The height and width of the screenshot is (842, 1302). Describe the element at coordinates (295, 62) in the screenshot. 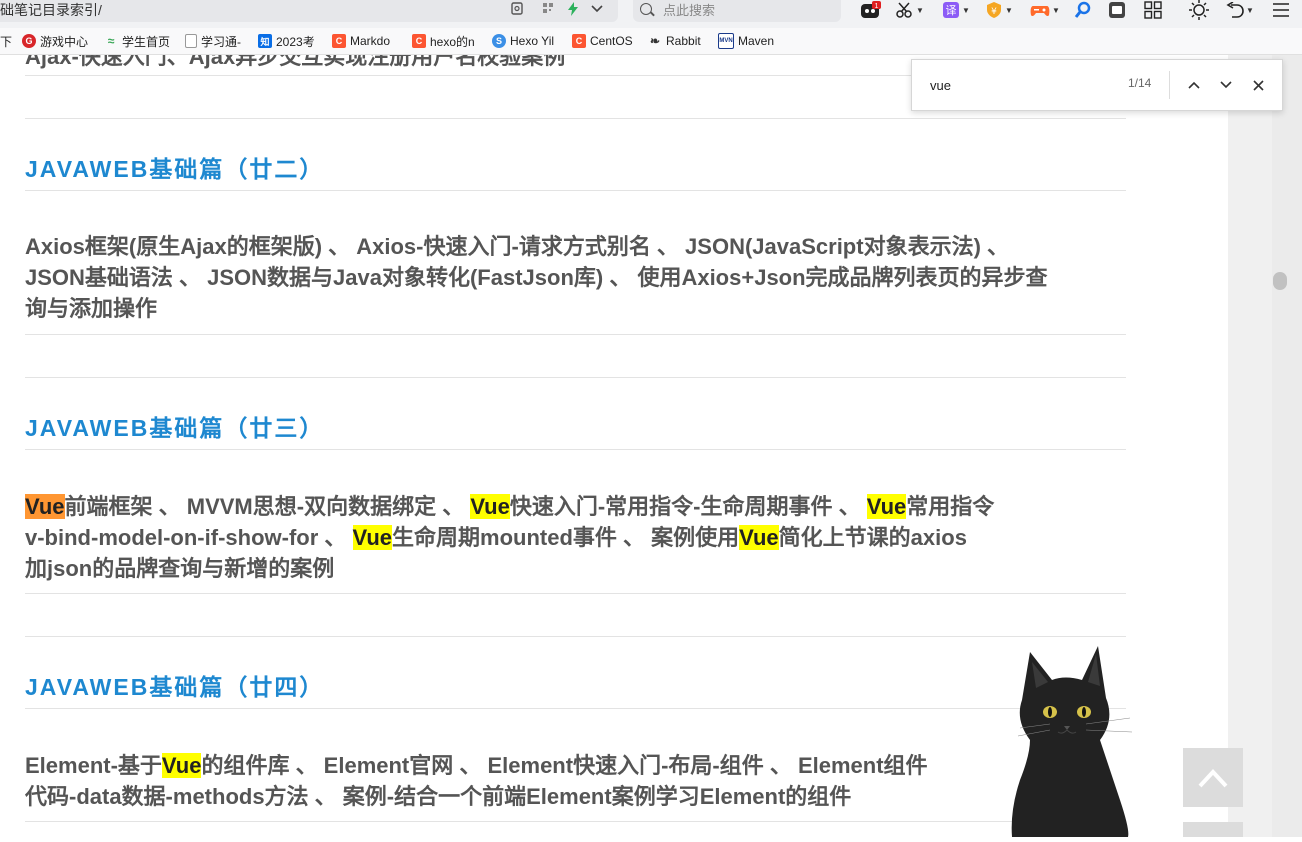

I see `previous-section-text: Ajax-快速入门、Ajax异步交互实现注册用户名校验案例` at that location.